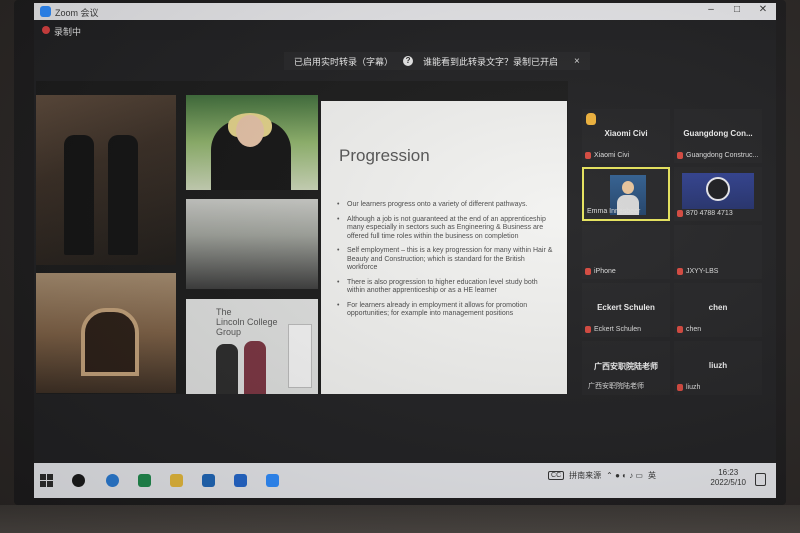  I want to click on participant-name: 870 4788 4713, so click(709, 213).